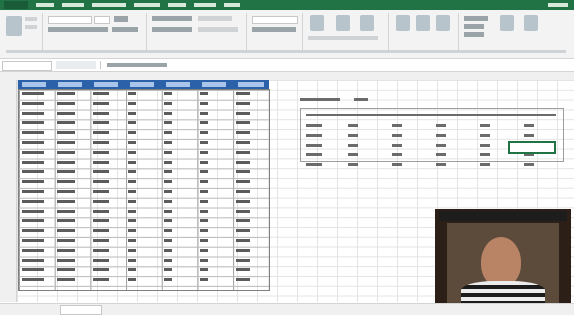 Image resolution: width=574 pixels, height=315 pixels. Describe the element at coordinates (403, 23) in the screenshot. I see `insert-cells-icon` at that location.